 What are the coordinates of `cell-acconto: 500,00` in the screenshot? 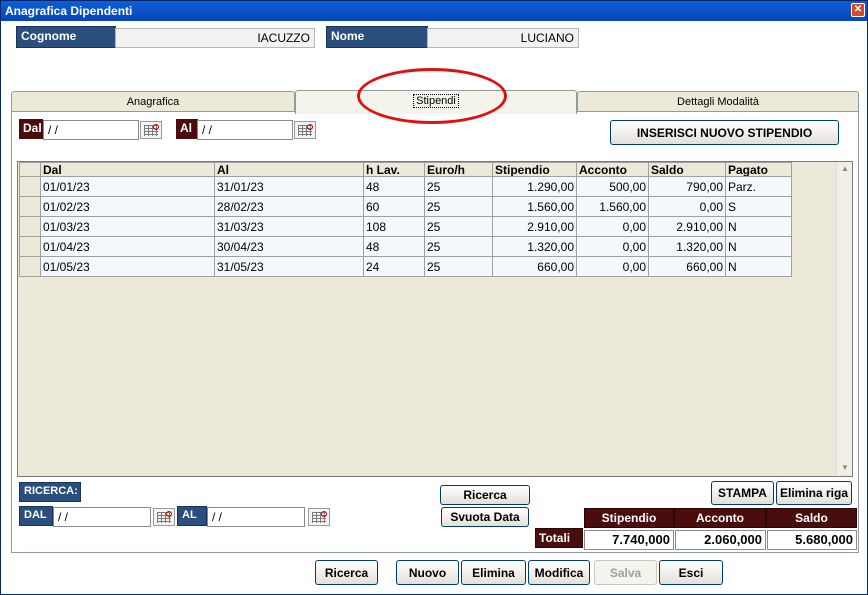 It's located at (612, 186).